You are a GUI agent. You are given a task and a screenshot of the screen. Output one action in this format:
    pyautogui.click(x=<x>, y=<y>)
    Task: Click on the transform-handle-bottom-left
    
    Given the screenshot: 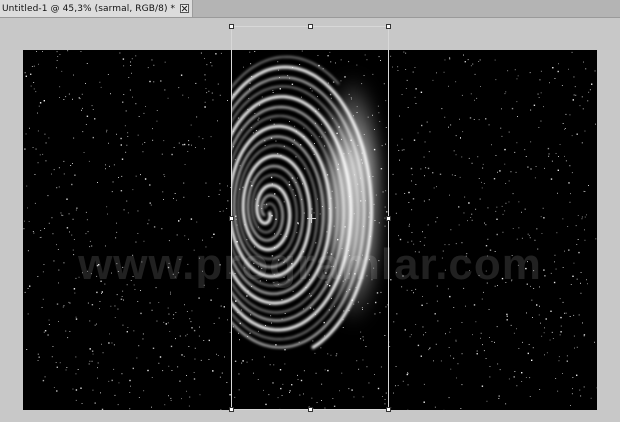 What is the action you would take?
    pyautogui.click(x=231, y=409)
    